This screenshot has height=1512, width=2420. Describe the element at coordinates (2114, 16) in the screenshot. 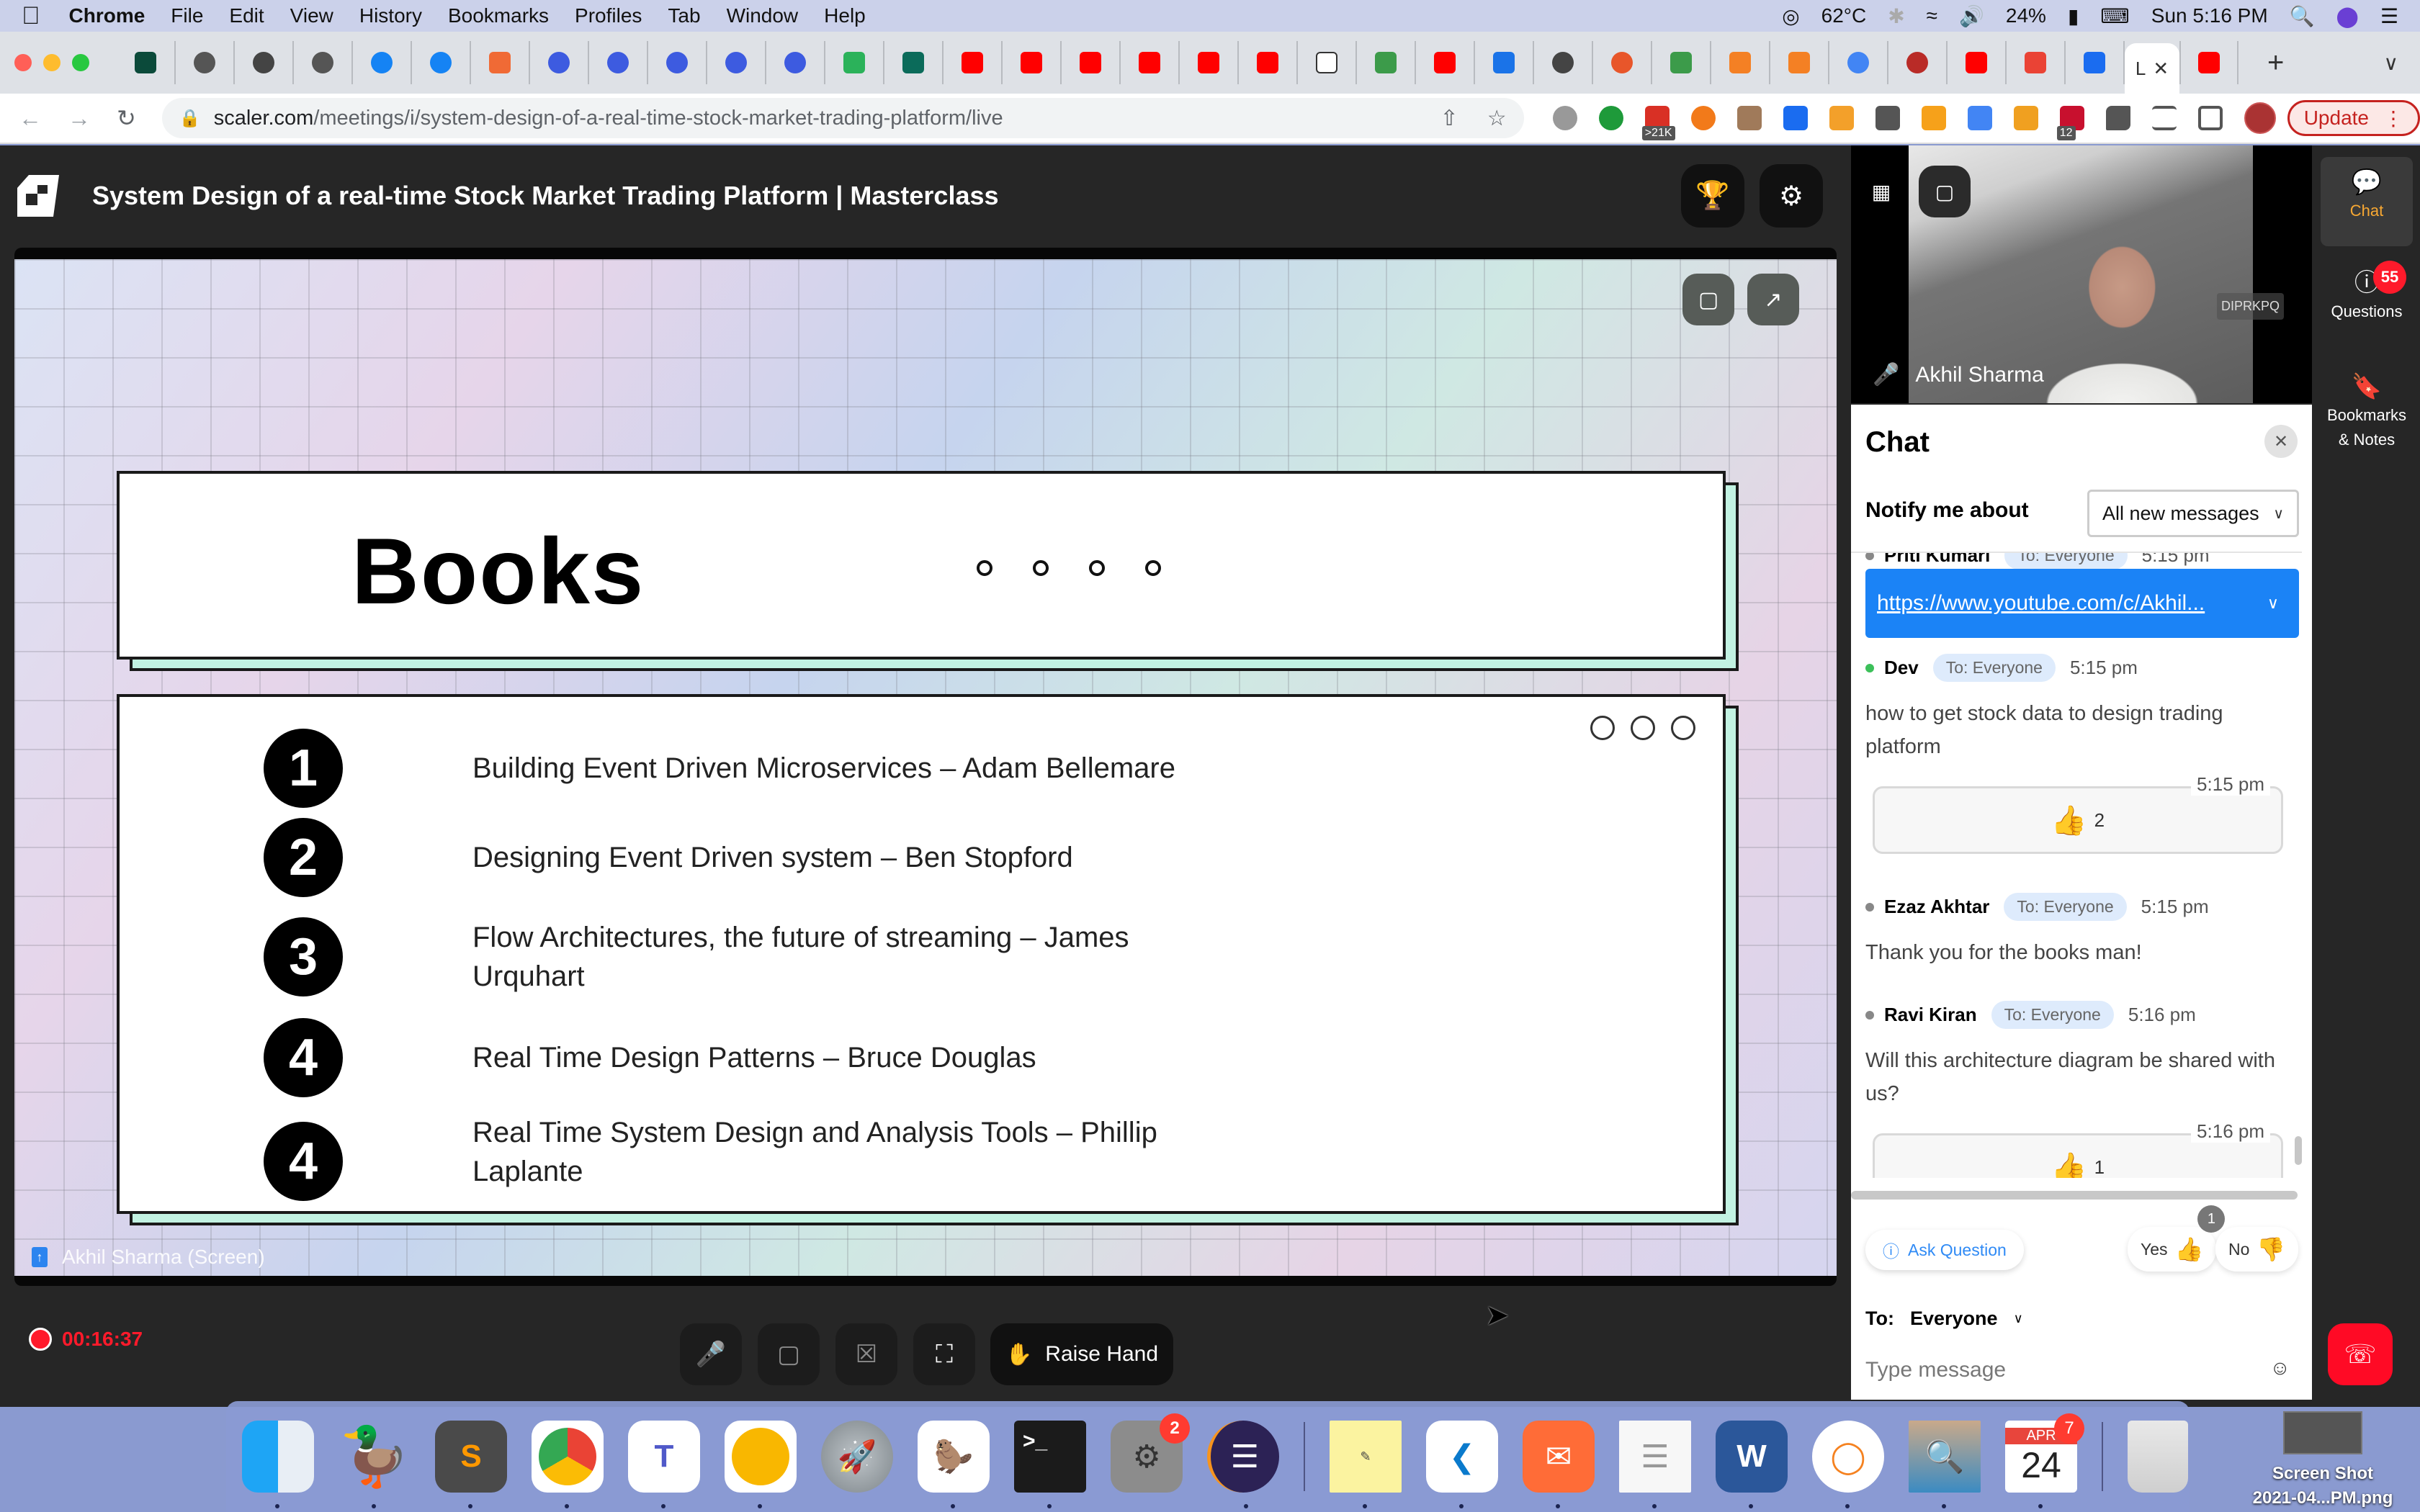

I see `keyboard-icon: ⌨` at that location.